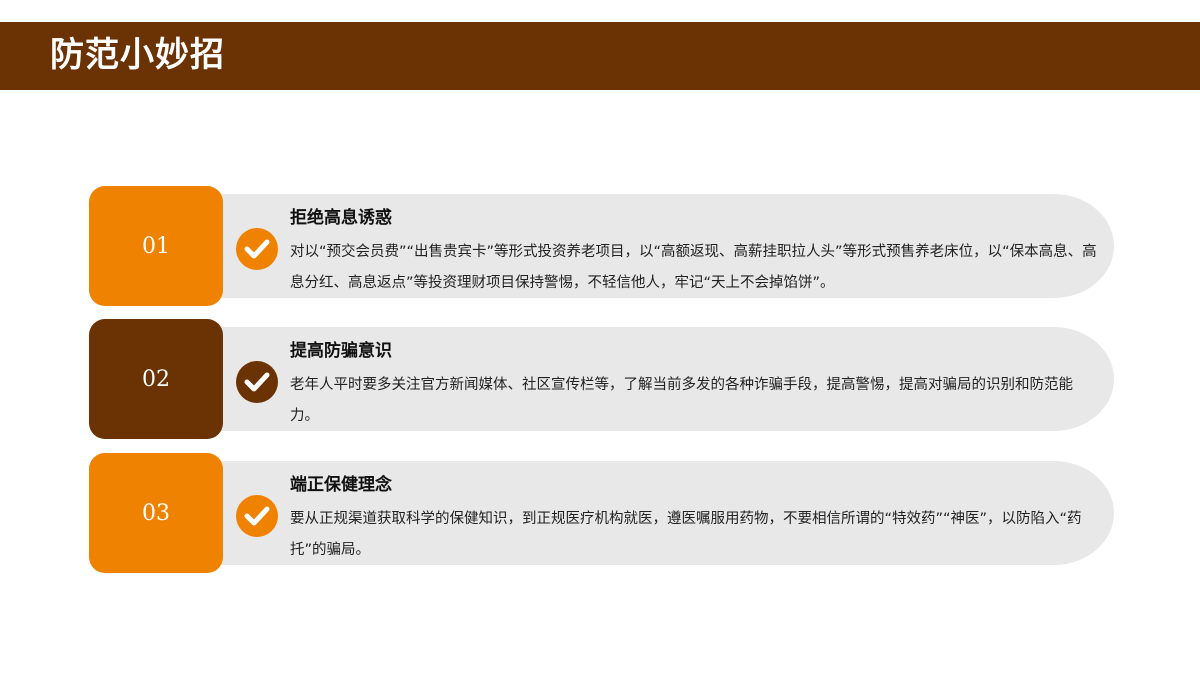 This screenshot has height=674, width=1200. I want to click on tip-number: 03, so click(156, 513).